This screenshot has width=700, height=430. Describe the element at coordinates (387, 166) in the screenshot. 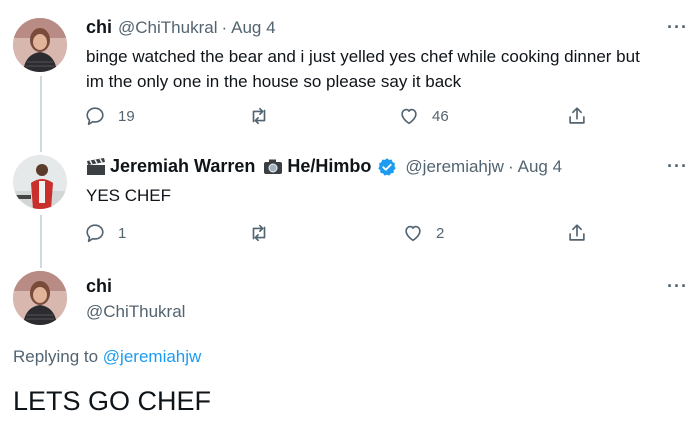

I see `verified-icon` at that location.